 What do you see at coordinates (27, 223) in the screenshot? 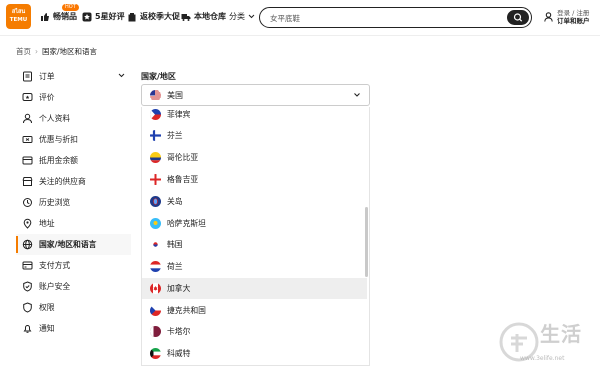
I see `location-icon` at bounding box center [27, 223].